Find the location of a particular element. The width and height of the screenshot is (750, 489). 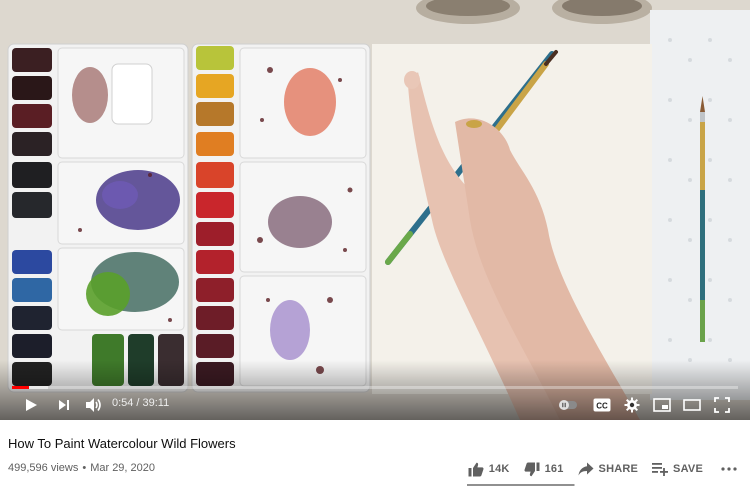

thumbs-up-icon is located at coordinates (476, 469).